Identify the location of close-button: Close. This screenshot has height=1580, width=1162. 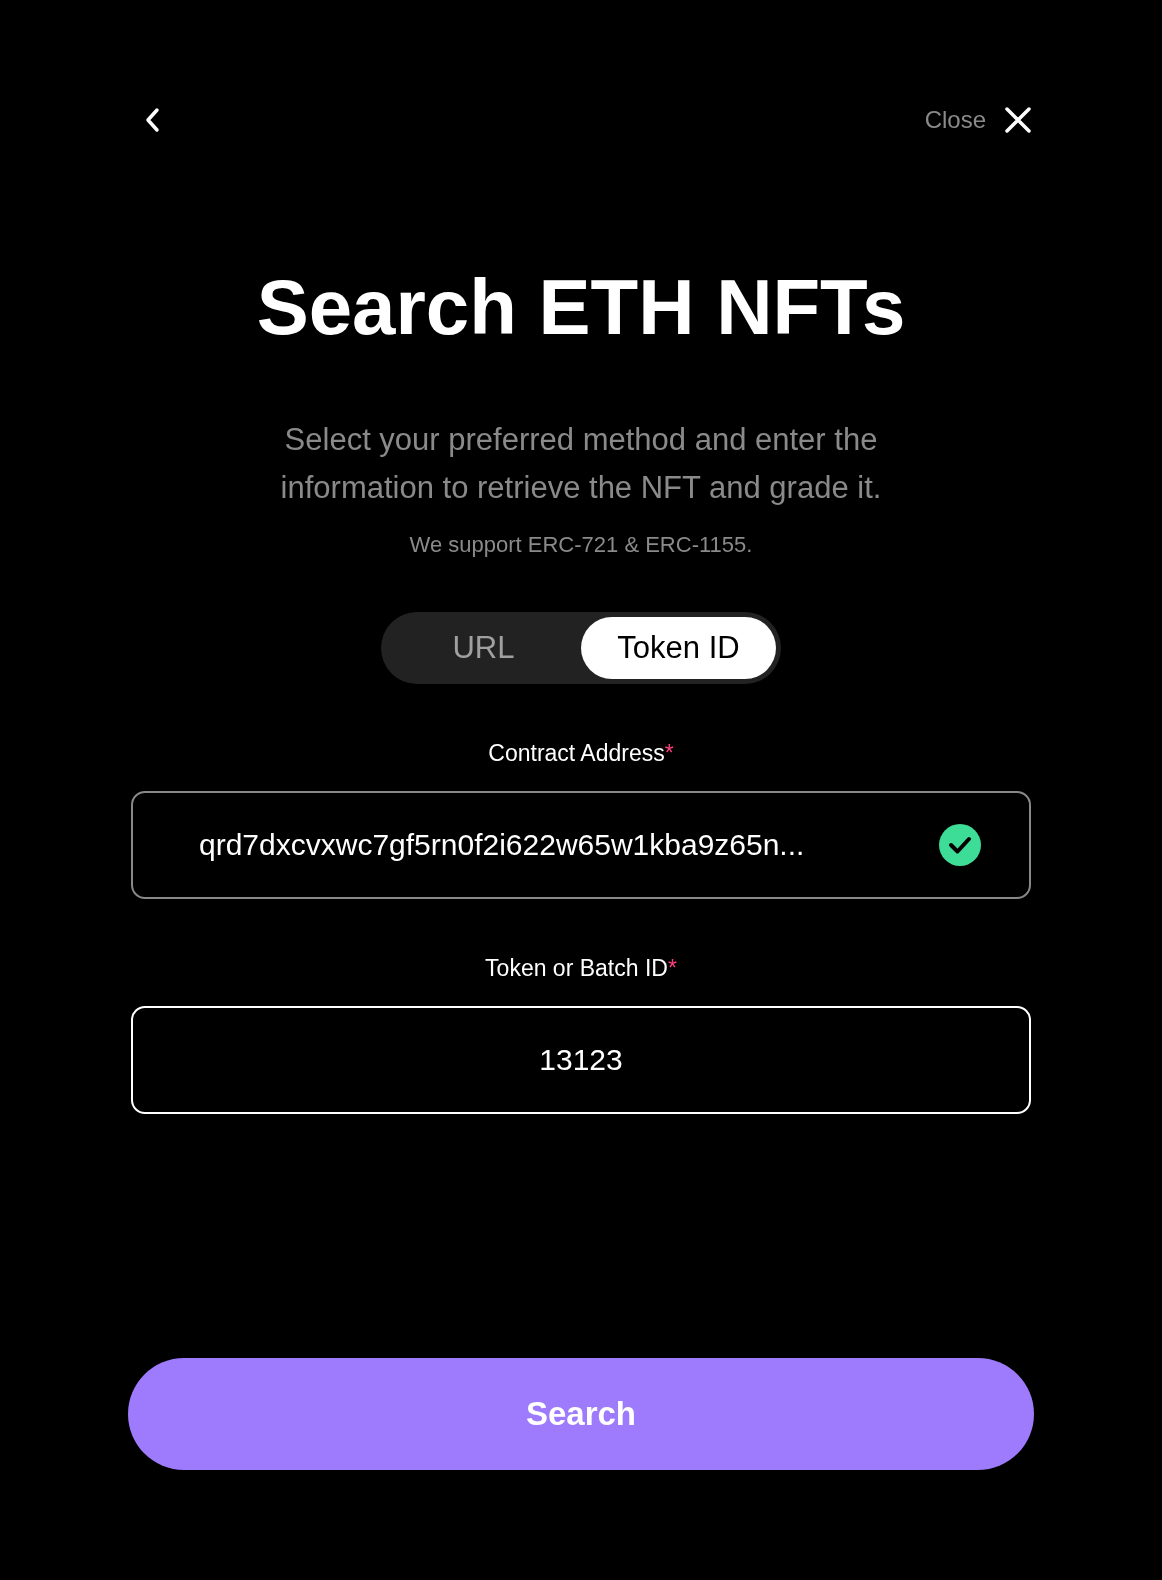
(978, 120).